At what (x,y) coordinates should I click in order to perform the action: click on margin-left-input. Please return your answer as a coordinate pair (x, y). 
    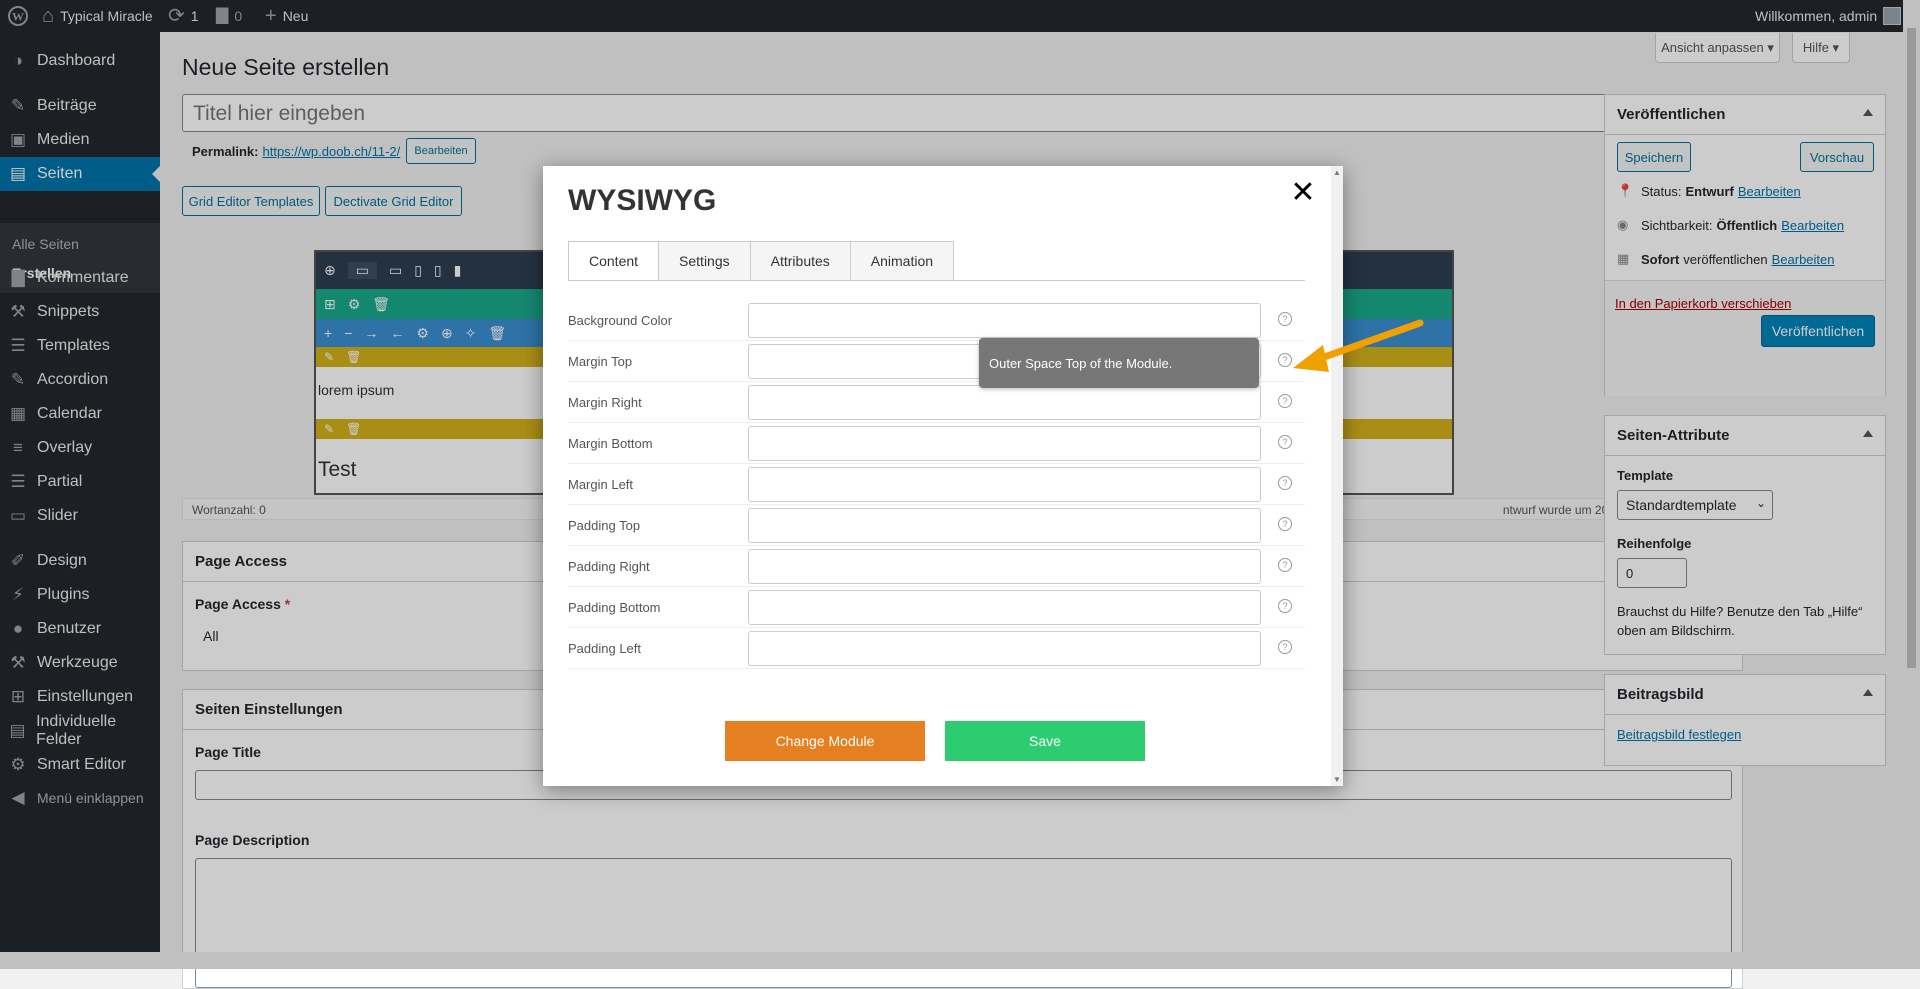
    Looking at the image, I should click on (1004, 484).